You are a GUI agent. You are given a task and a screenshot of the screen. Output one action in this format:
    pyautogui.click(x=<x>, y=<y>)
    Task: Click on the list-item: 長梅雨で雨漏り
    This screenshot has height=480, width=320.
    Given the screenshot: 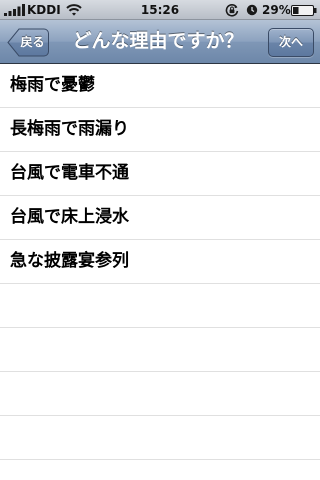 What is the action you would take?
    pyautogui.click(x=160, y=130)
    